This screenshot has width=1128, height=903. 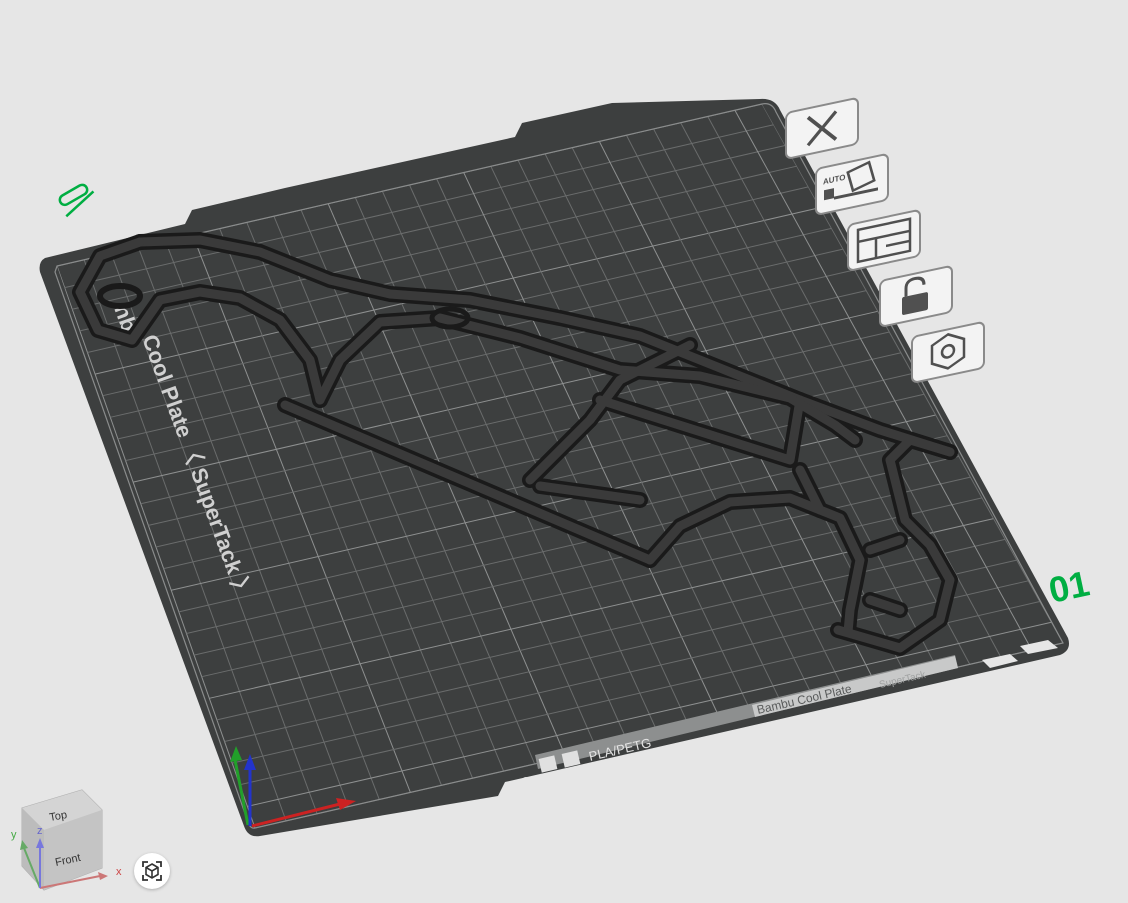 I want to click on axis-z-label: z, so click(x=40, y=831).